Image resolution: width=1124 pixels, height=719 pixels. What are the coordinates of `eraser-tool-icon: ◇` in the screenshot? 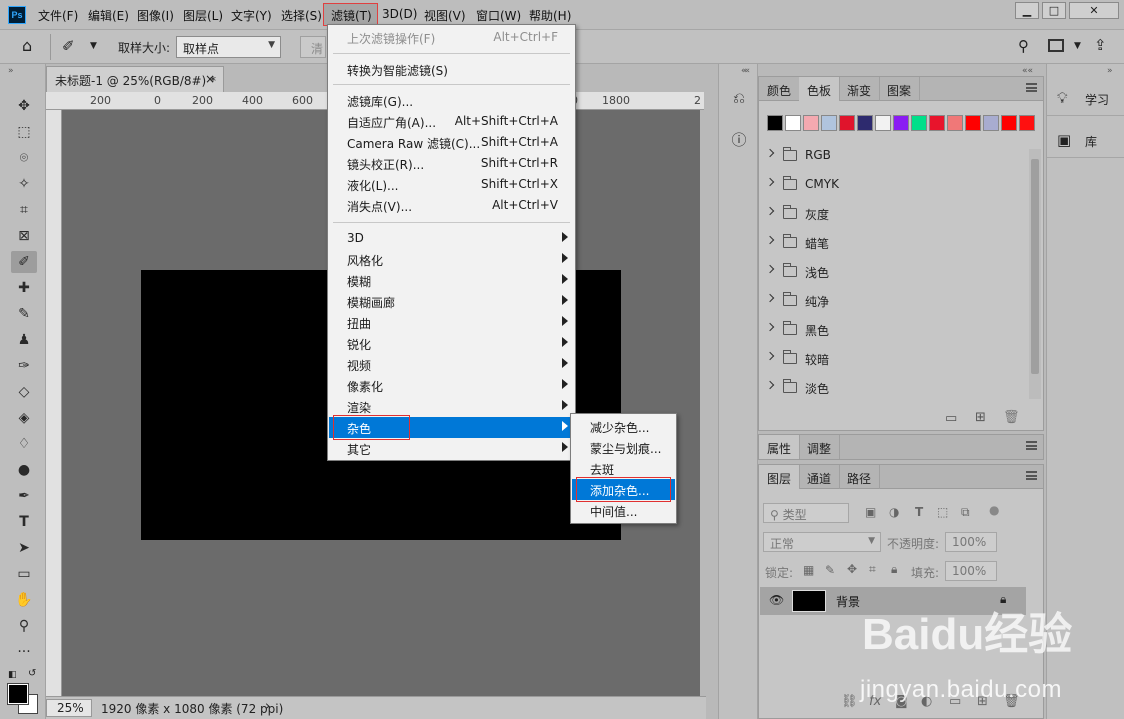 It's located at (24, 392).